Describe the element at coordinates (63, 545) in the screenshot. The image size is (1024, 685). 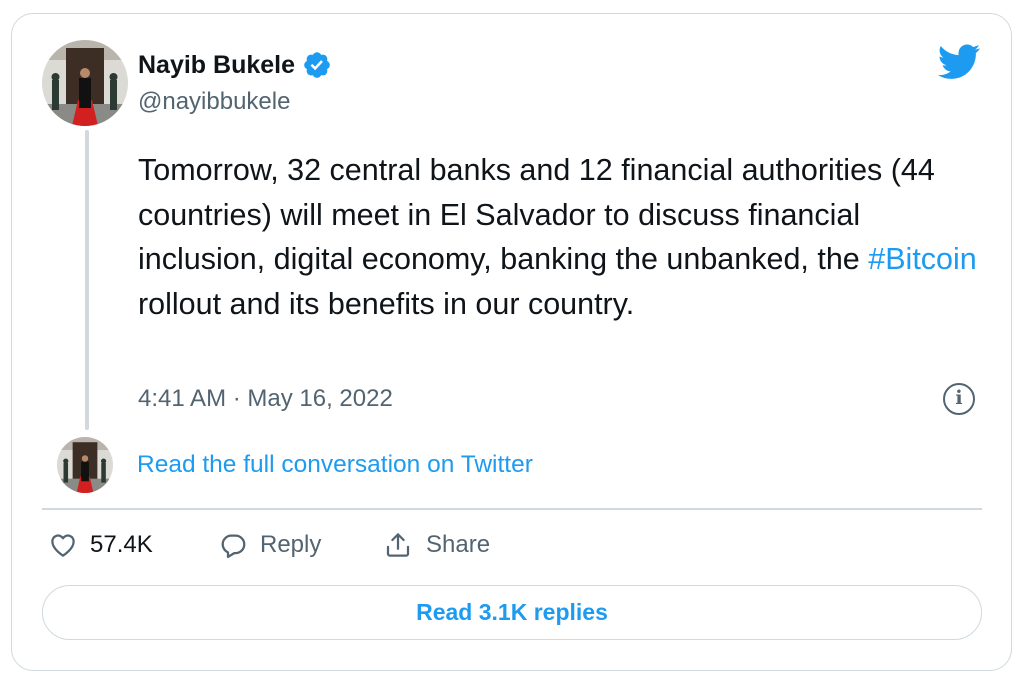
I see `heart-icon` at that location.